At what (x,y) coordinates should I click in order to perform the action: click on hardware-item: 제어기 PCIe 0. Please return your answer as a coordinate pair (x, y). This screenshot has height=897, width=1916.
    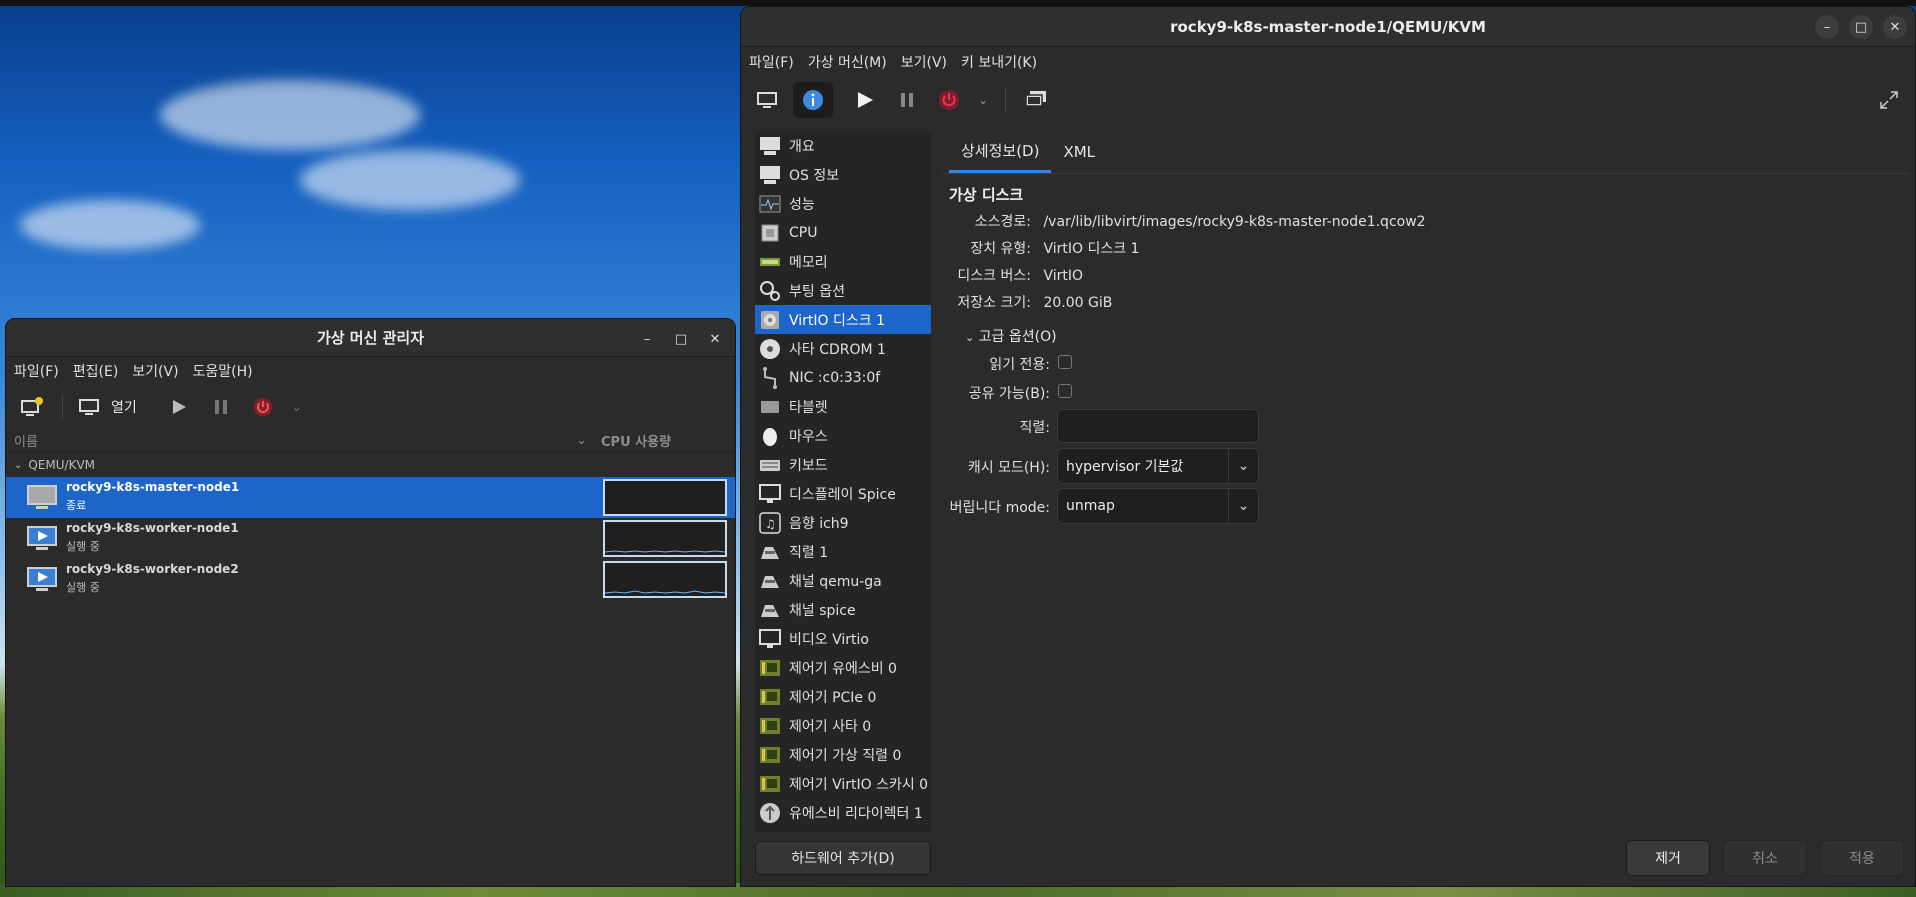
    Looking at the image, I should click on (843, 696).